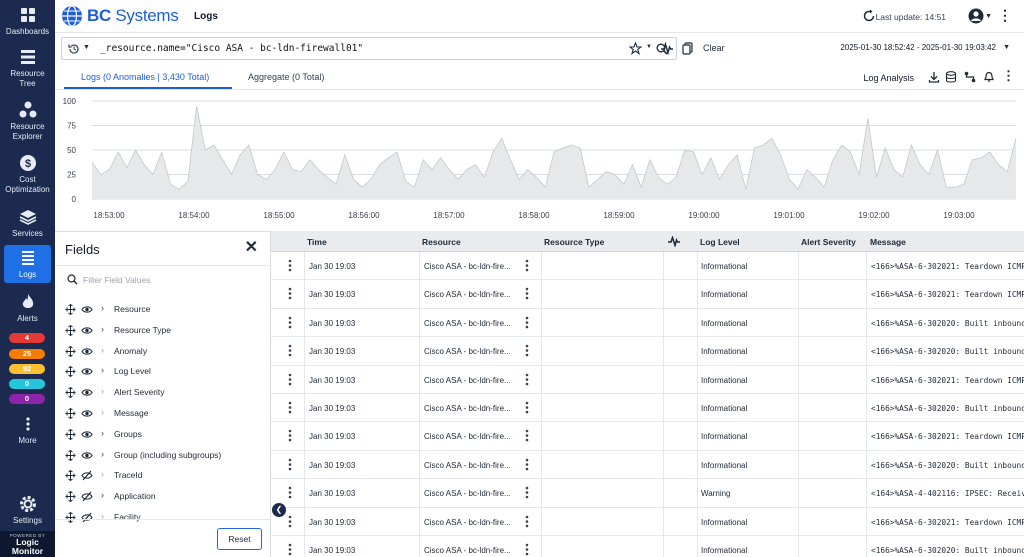  What do you see at coordinates (165, 414) in the screenshot?
I see `field-row: › Message` at bounding box center [165, 414].